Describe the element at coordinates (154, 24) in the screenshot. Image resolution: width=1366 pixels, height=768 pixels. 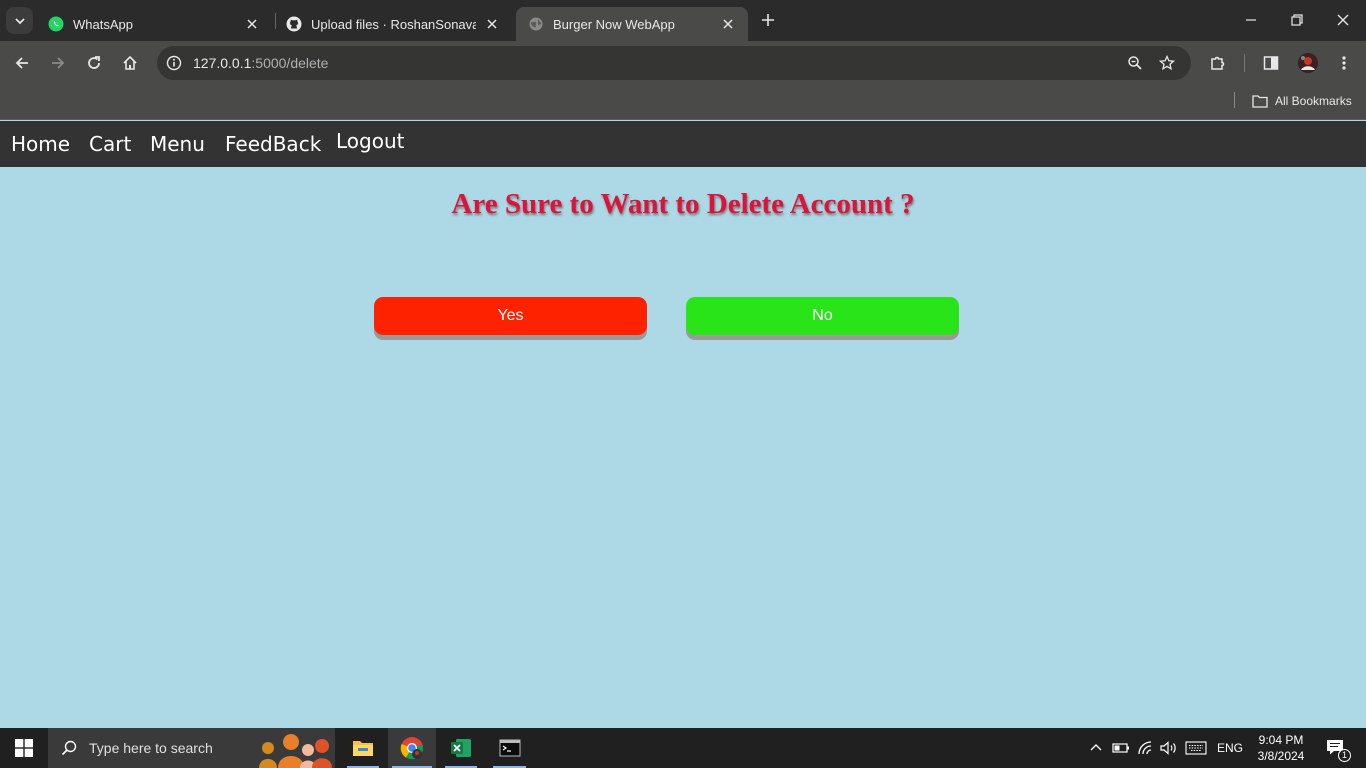
I see `tab-whatsapp: WhatsApp` at that location.